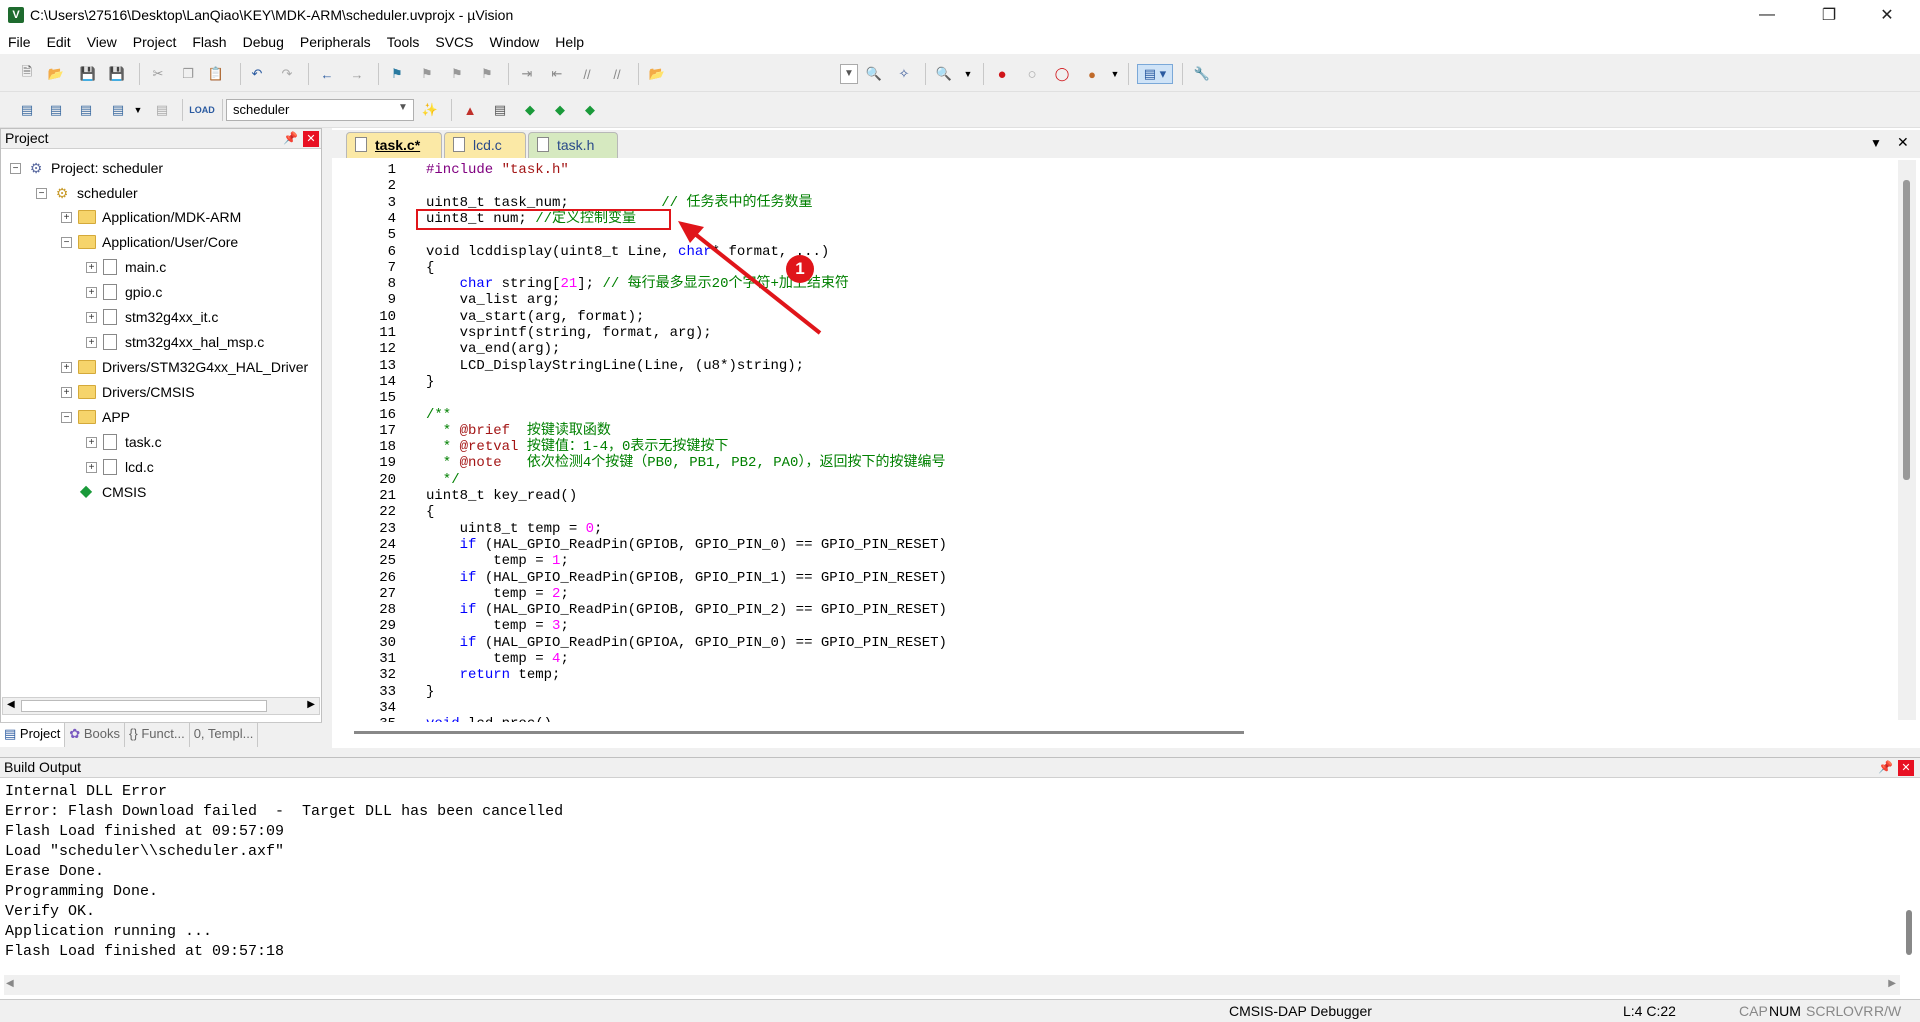 The width and height of the screenshot is (1920, 1022). Describe the element at coordinates (1032, 74) in the screenshot. I see `enable-breakpoint-icon: ○` at that location.